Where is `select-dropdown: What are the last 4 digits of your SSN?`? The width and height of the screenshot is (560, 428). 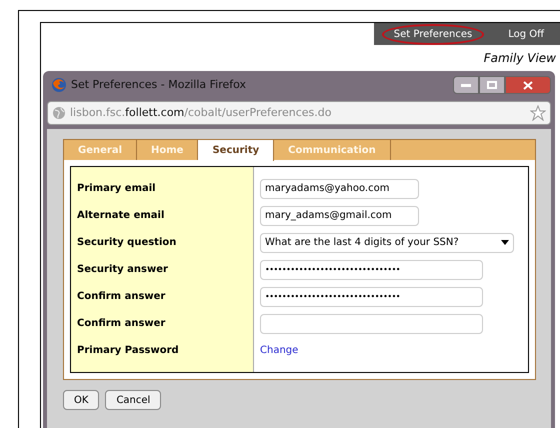
select-dropdown: What are the last 4 digits of your SSN? is located at coordinates (387, 242).